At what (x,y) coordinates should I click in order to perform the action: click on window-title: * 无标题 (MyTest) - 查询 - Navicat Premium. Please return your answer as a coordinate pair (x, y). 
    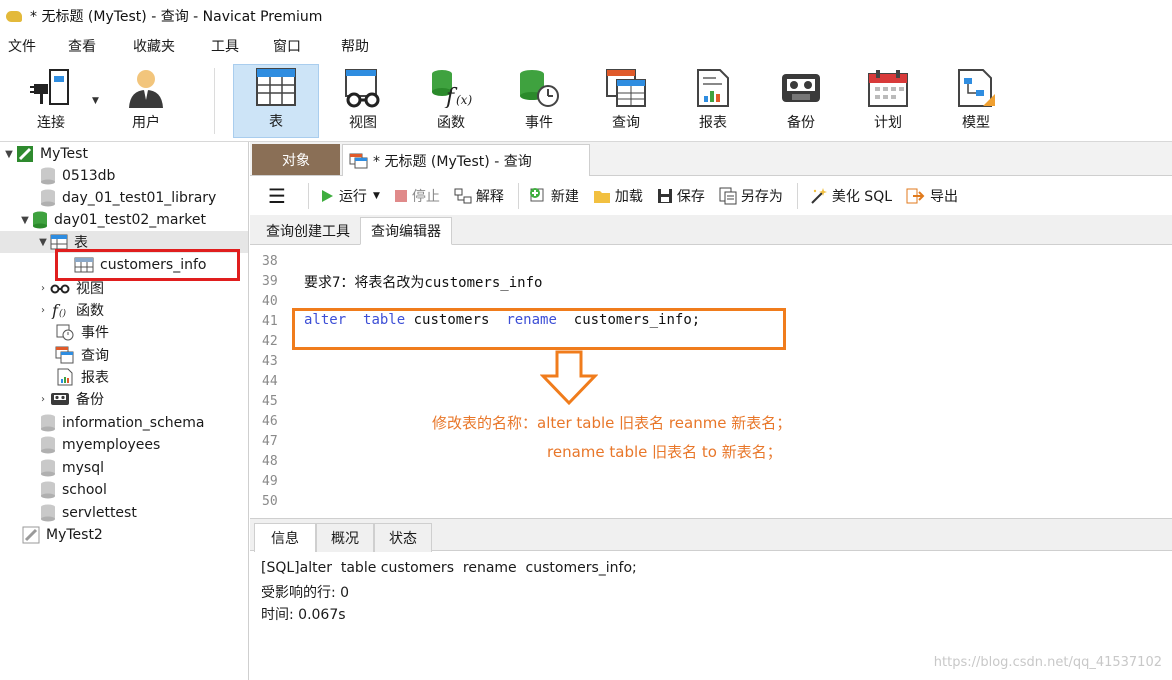
    Looking at the image, I should click on (176, 17).